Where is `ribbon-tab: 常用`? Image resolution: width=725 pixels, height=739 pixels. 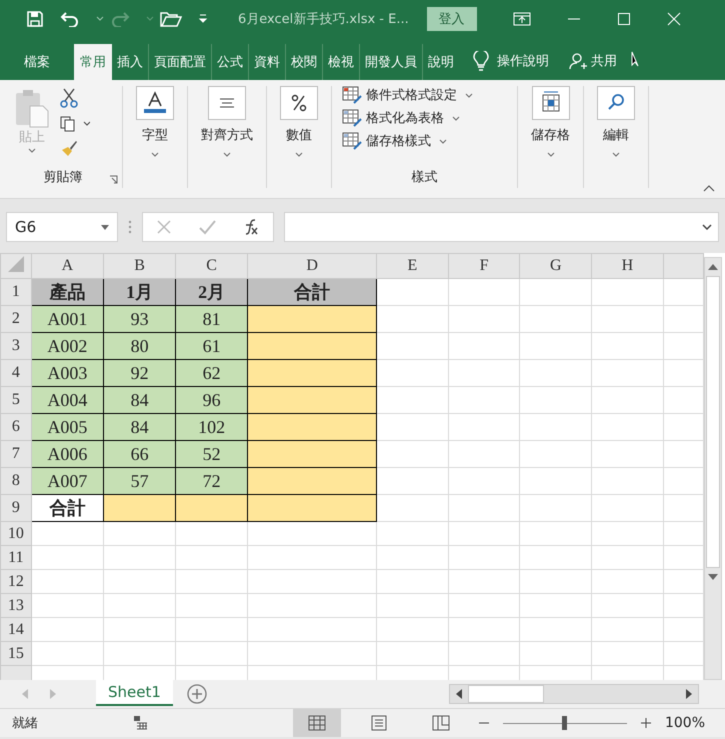 ribbon-tab: 常用 is located at coordinates (93, 62).